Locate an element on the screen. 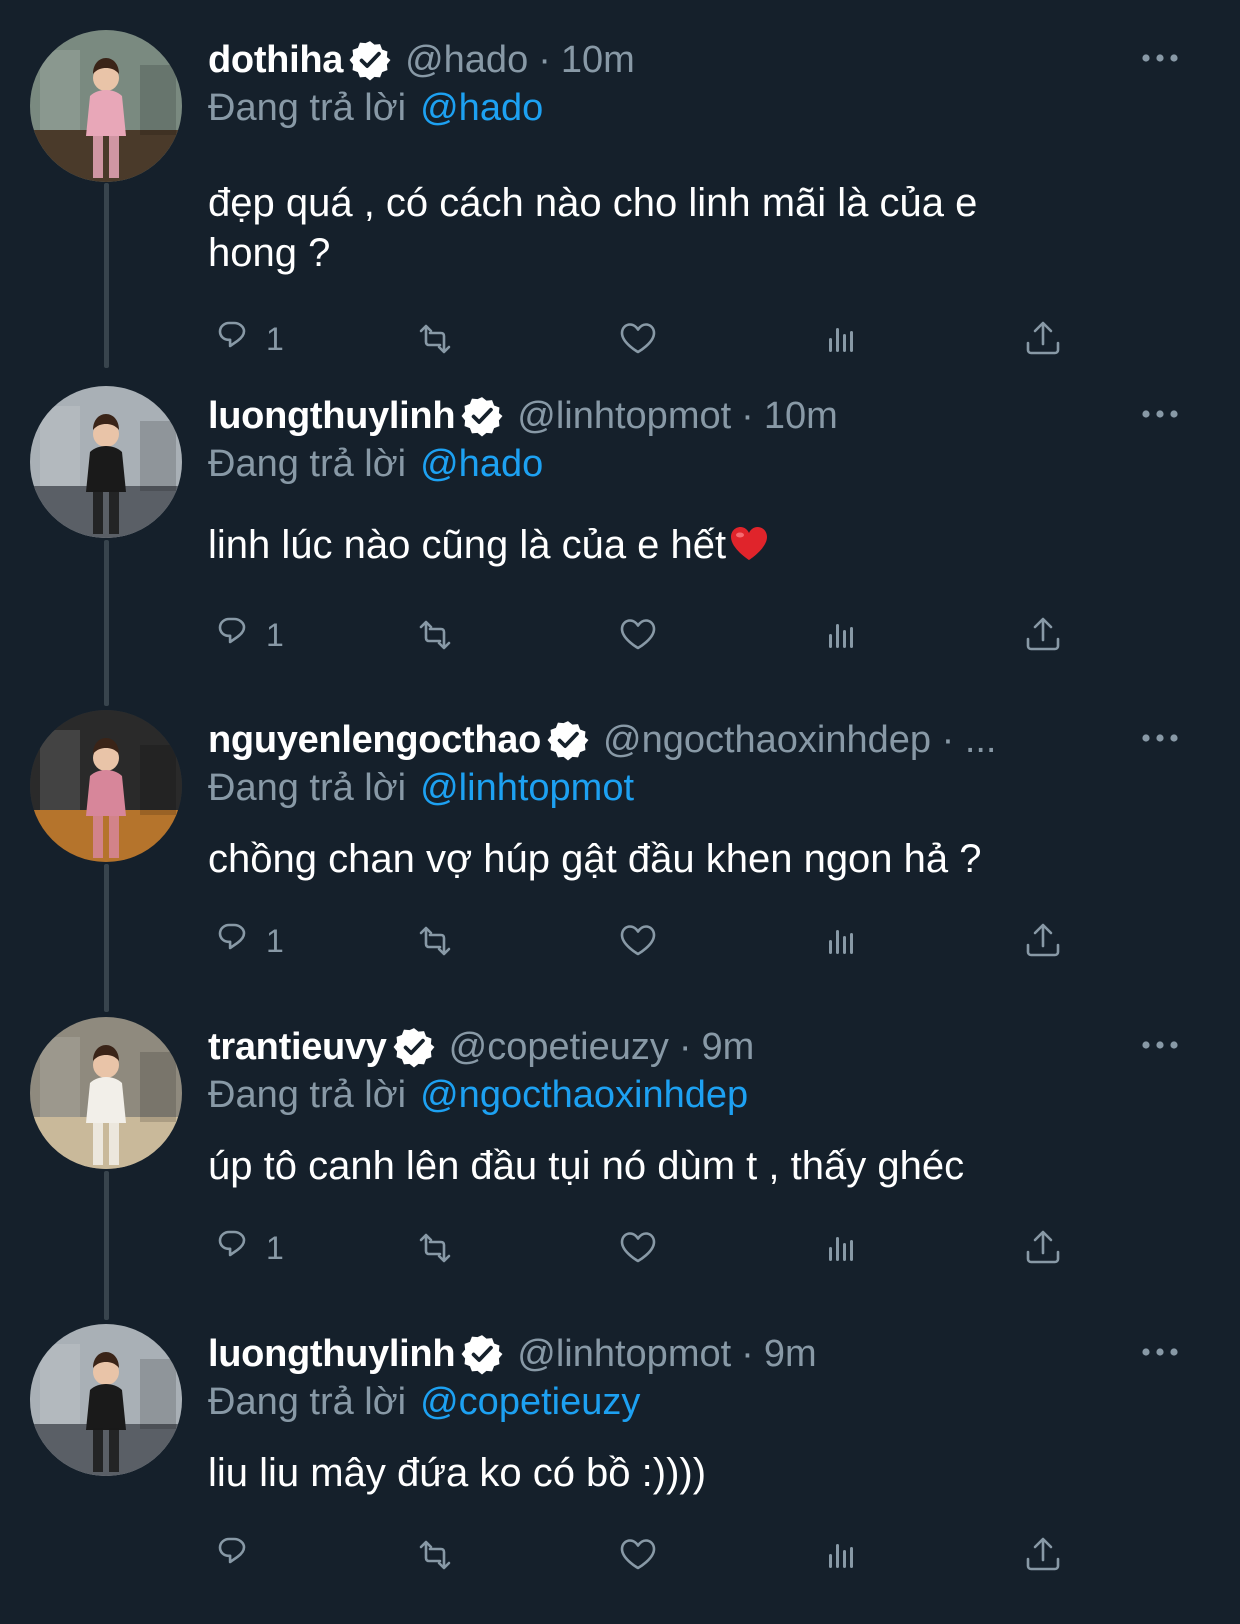  display-name: dothiha is located at coordinates (275, 60).